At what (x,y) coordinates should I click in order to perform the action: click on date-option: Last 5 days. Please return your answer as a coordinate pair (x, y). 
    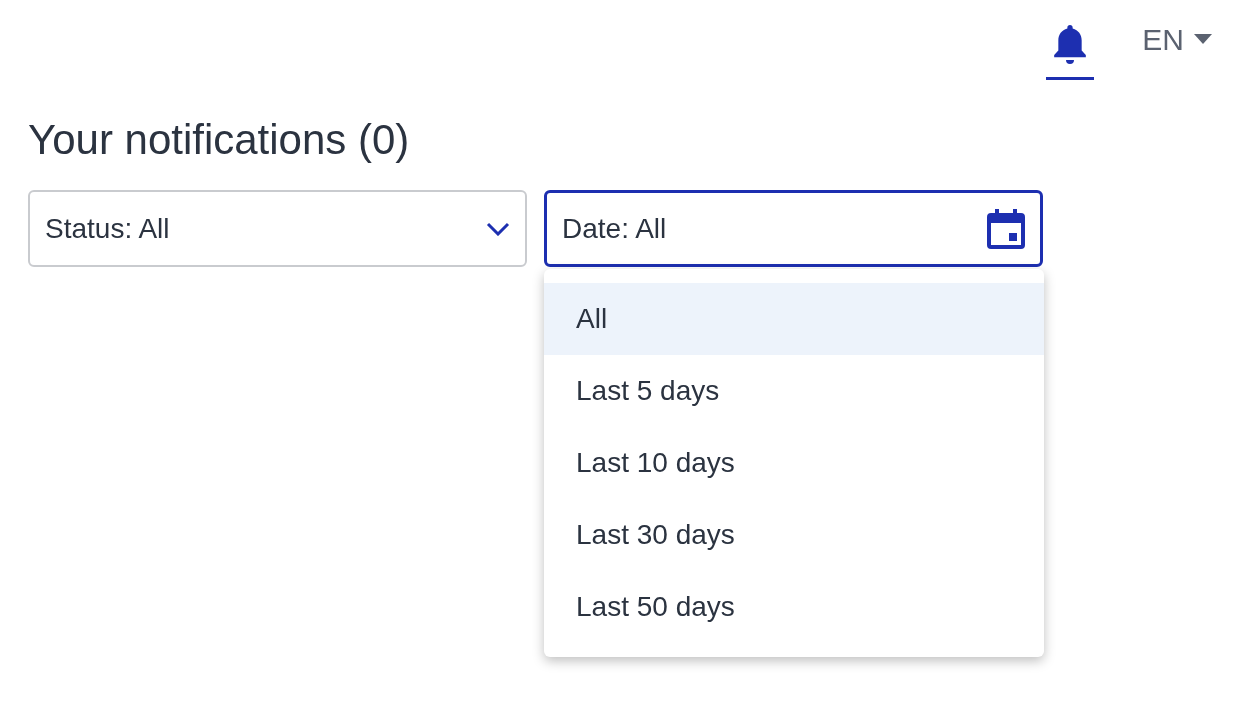
    Looking at the image, I should click on (794, 391).